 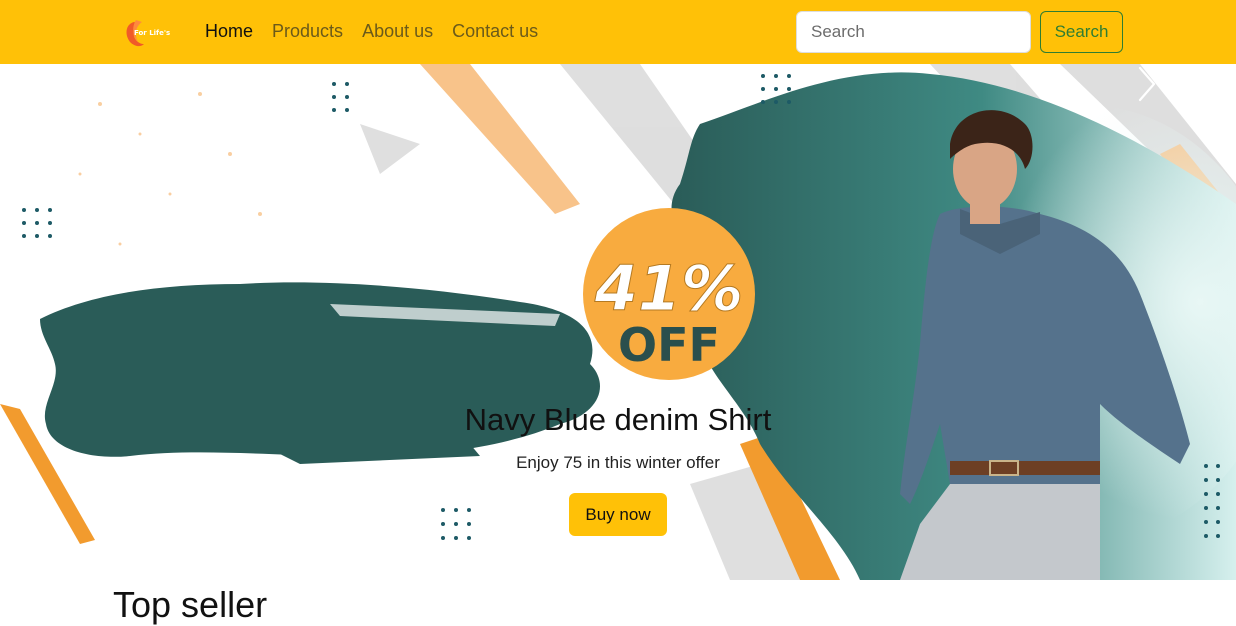 What do you see at coordinates (152, 33) in the screenshot?
I see `brand-text: For Life's` at bounding box center [152, 33].